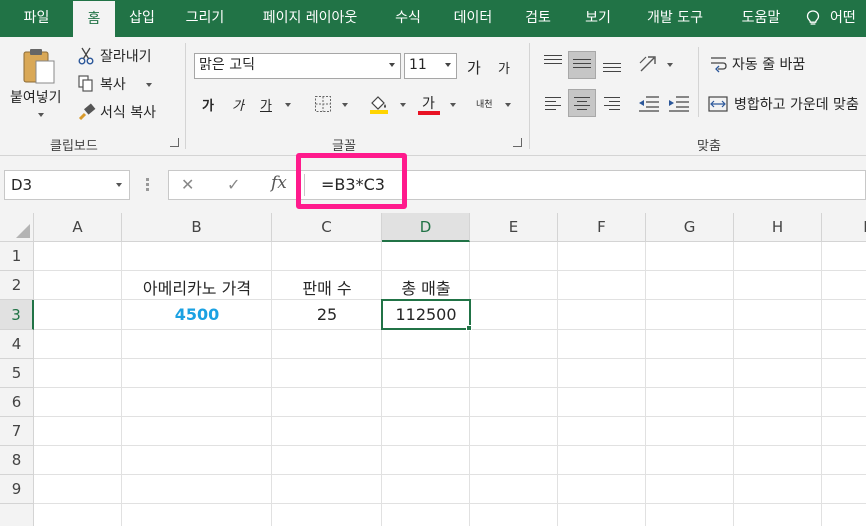 The image size is (866, 526). What do you see at coordinates (504, 67) in the screenshot?
I see `shrink-font-button: 가` at bounding box center [504, 67].